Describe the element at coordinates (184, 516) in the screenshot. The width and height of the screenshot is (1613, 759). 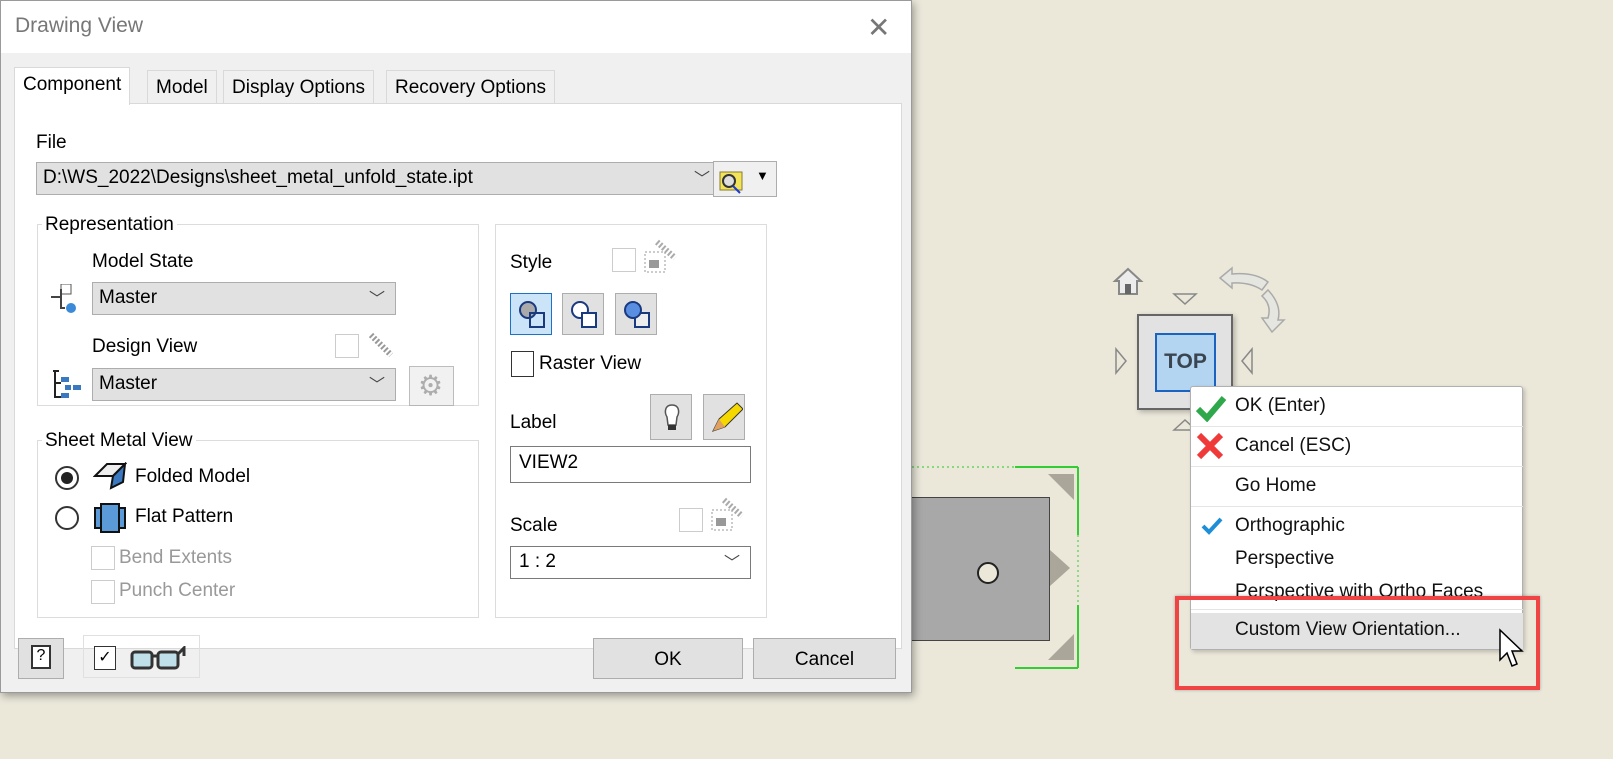
I see `flat-pattern-label: Flat Pattern` at that location.